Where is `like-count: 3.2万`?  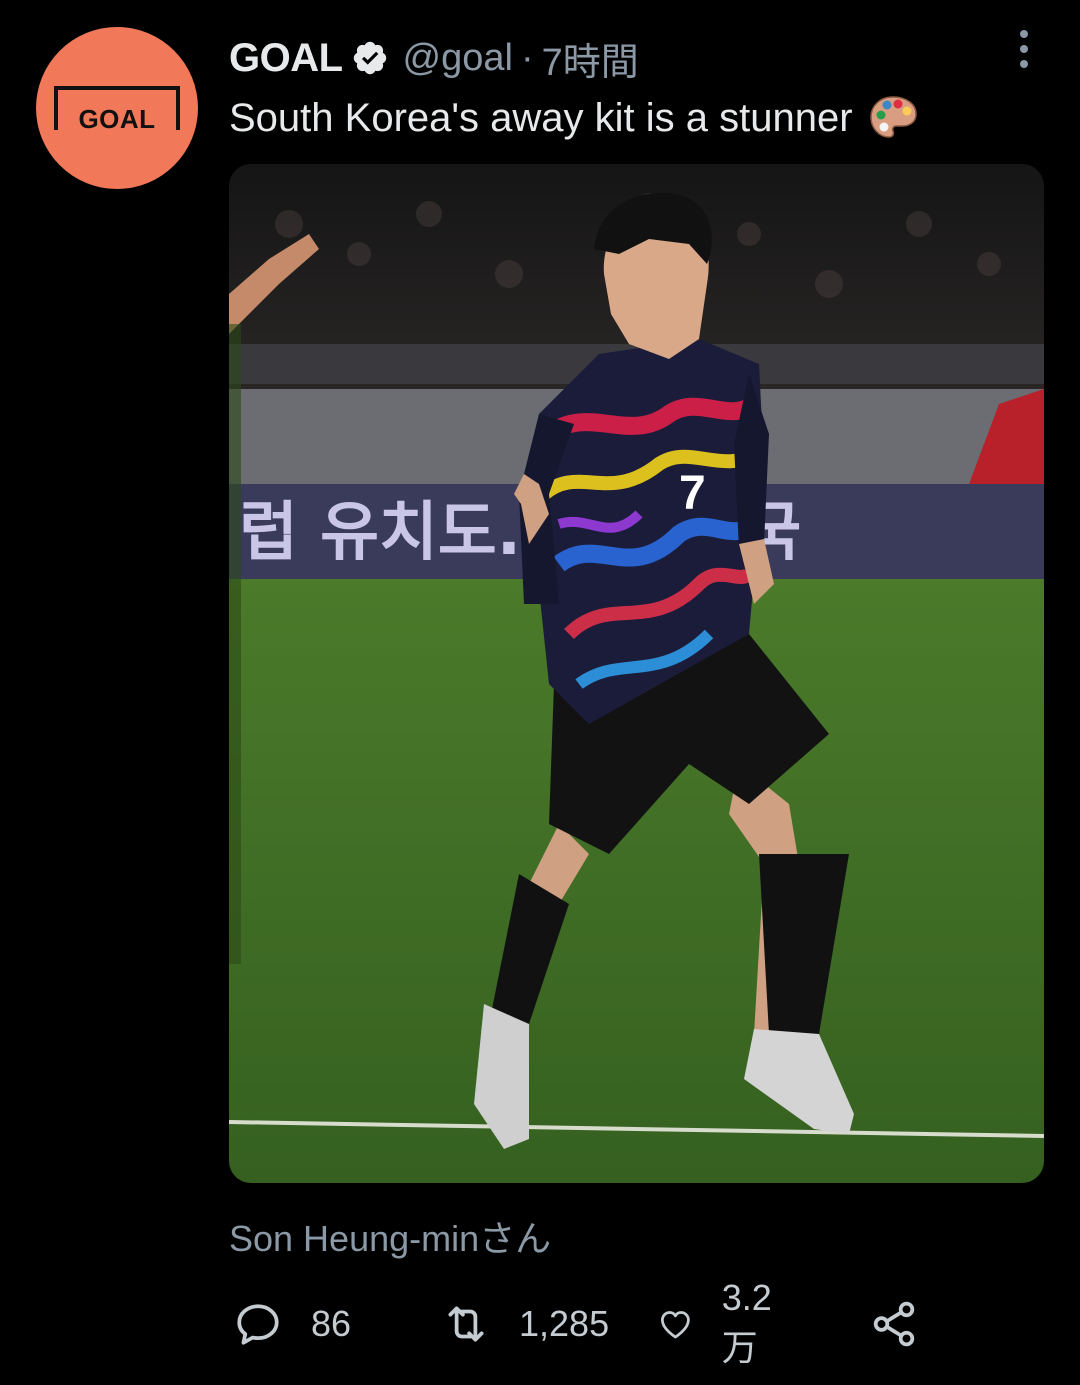 like-count: 3.2万 is located at coordinates (746, 1322).